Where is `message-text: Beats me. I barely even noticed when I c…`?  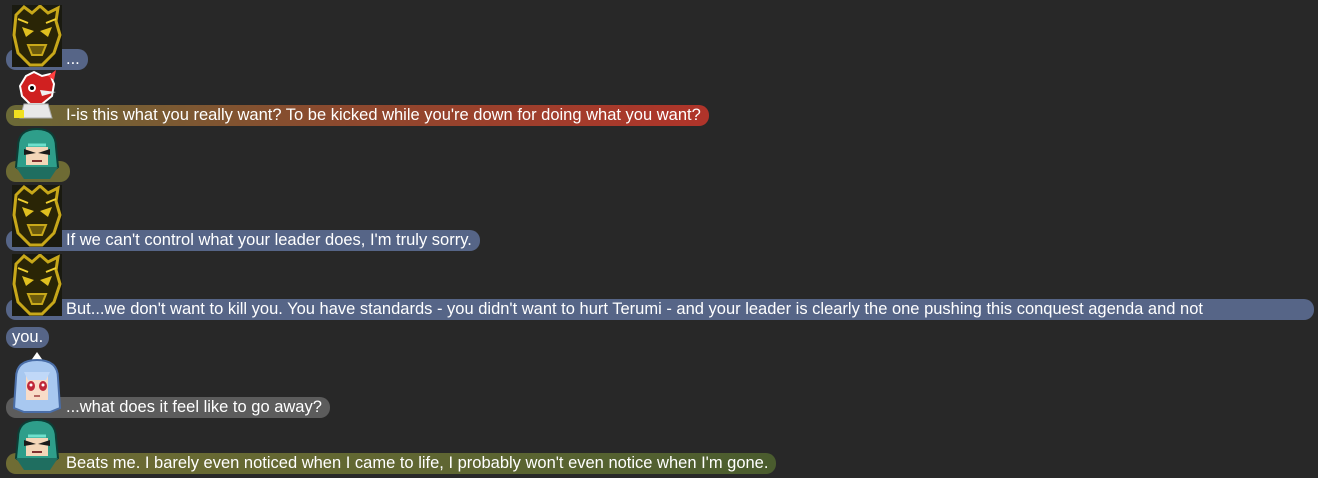
message-text: Beats me. I barely even noticed when I c… is located at coordinates (417, 463).